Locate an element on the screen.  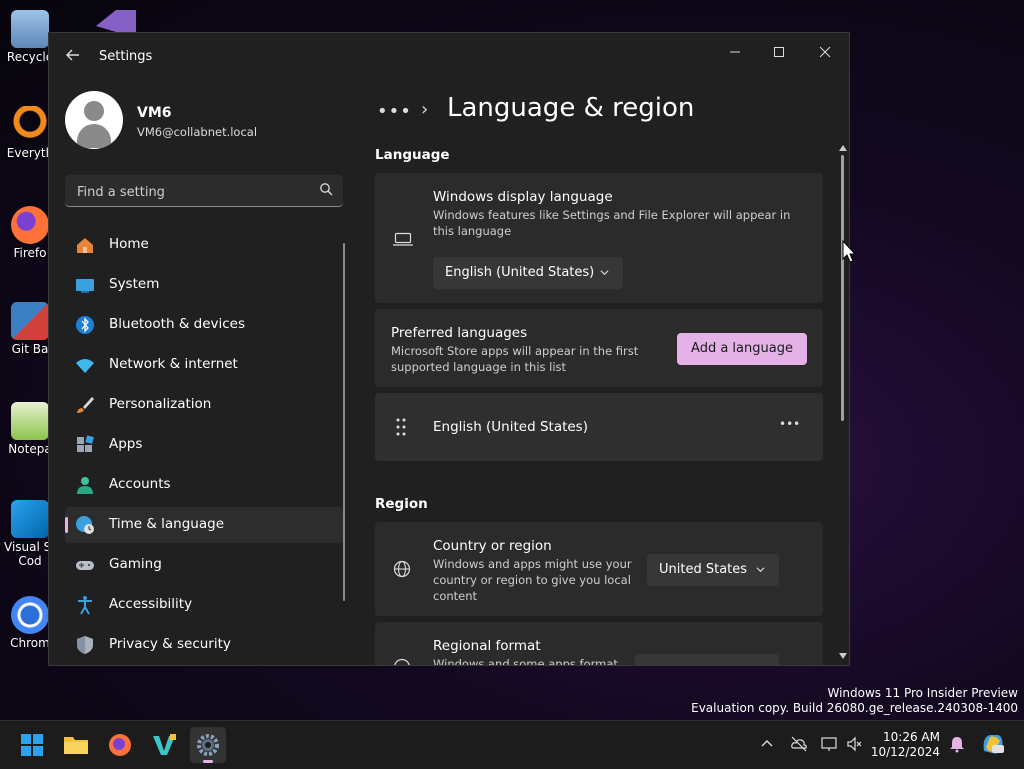
network-monitor-icon is located at coordinates (829, 744).